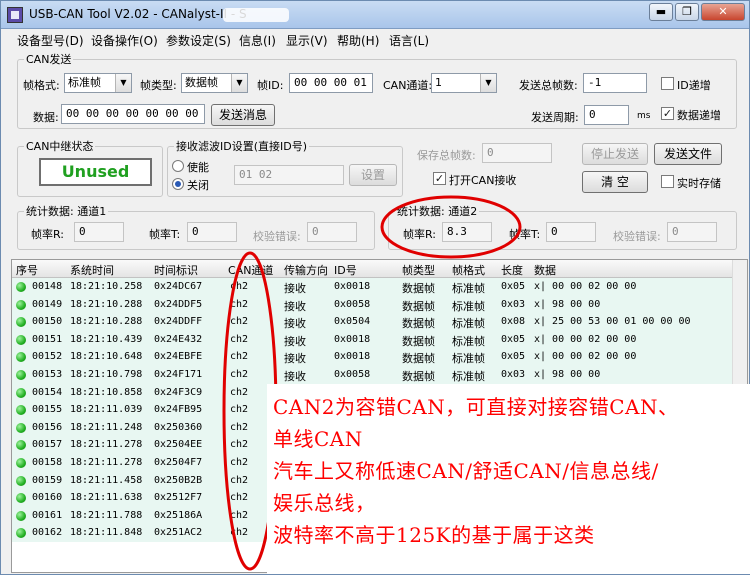  I want to click on col-frame-format: 帧格式, so click(468, 270).